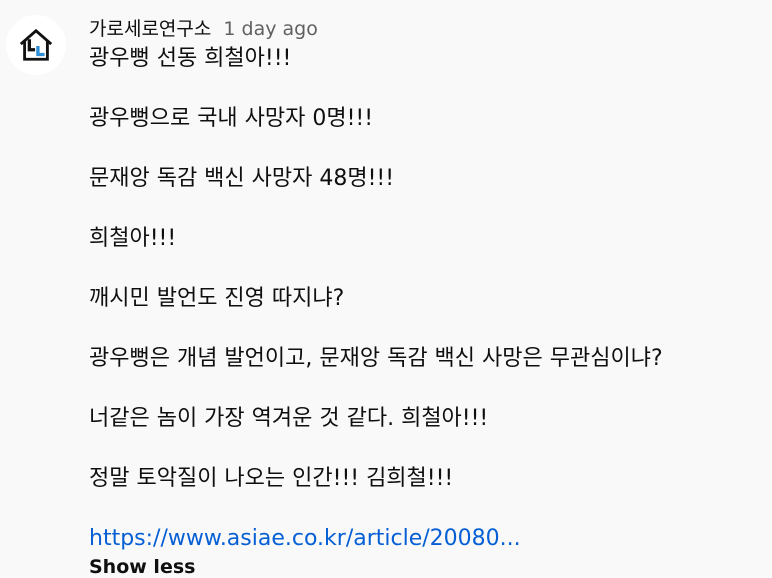 The width and height of the screenshot is (772, 578). What do you see at coordinates (242, 178) in the screenshot?
I see `comment-line: 문재앙 독감 백신 사망자 48명!!!` at bounding box center [242, 178].